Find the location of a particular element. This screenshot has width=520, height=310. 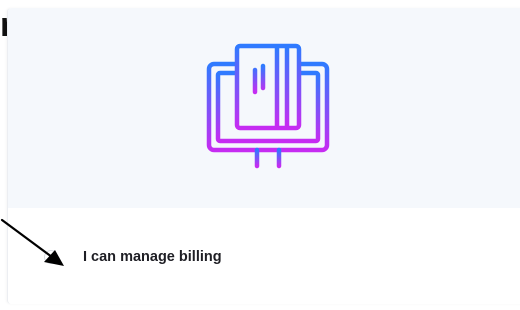

billing-computer-icon is located at coordinates (268, 112).